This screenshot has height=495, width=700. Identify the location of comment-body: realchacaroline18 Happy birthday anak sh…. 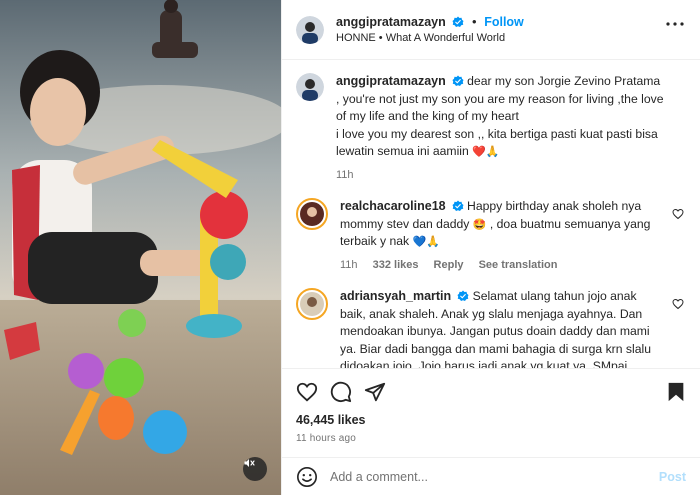
(513, 236).